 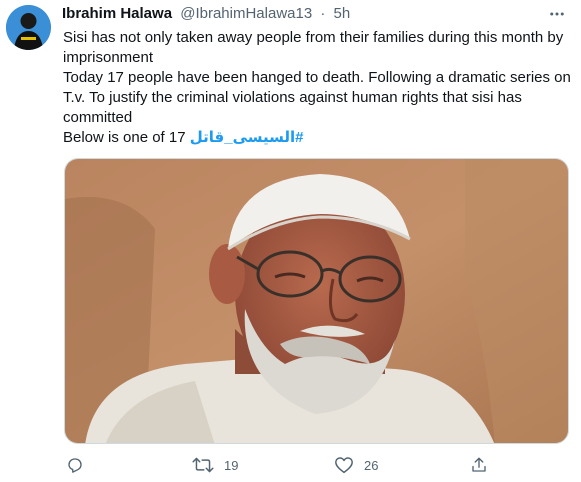 What do you see at coordinates (247, 137) in the screenshot?
I see `hashtag-link: #السيسى_قاتل` at bounding box center [247, 137].